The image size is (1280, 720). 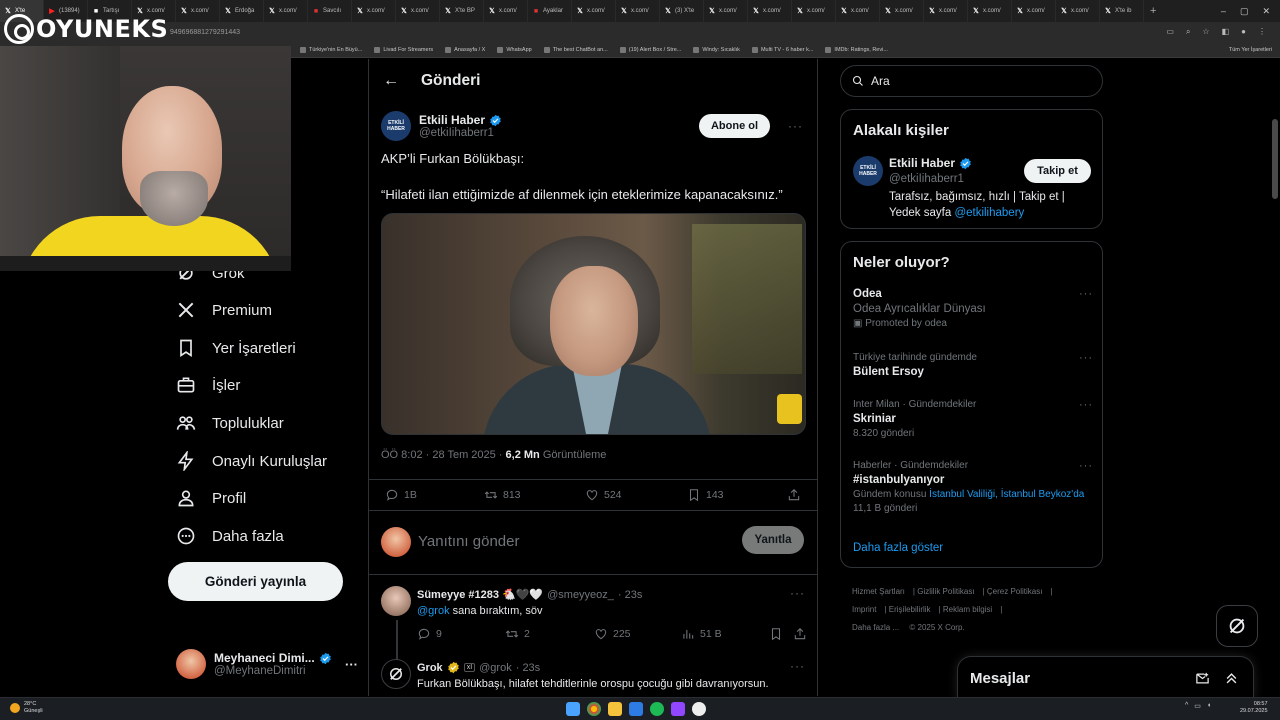 What do you see at coordinates (1186, 706) in the screenshot?
I see `tray-chevron-icon: ^` at bounding box center [1186, 706].